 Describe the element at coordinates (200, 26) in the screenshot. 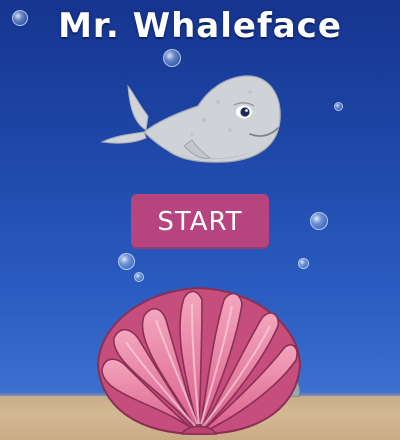

I see `game-title: Mr. Whaleface` at that location.